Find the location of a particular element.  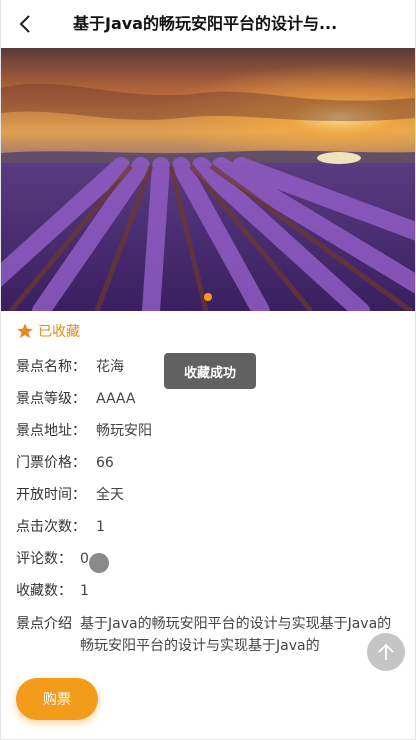

toast-message: 收藏成功 is located at coordinates (210, 371).